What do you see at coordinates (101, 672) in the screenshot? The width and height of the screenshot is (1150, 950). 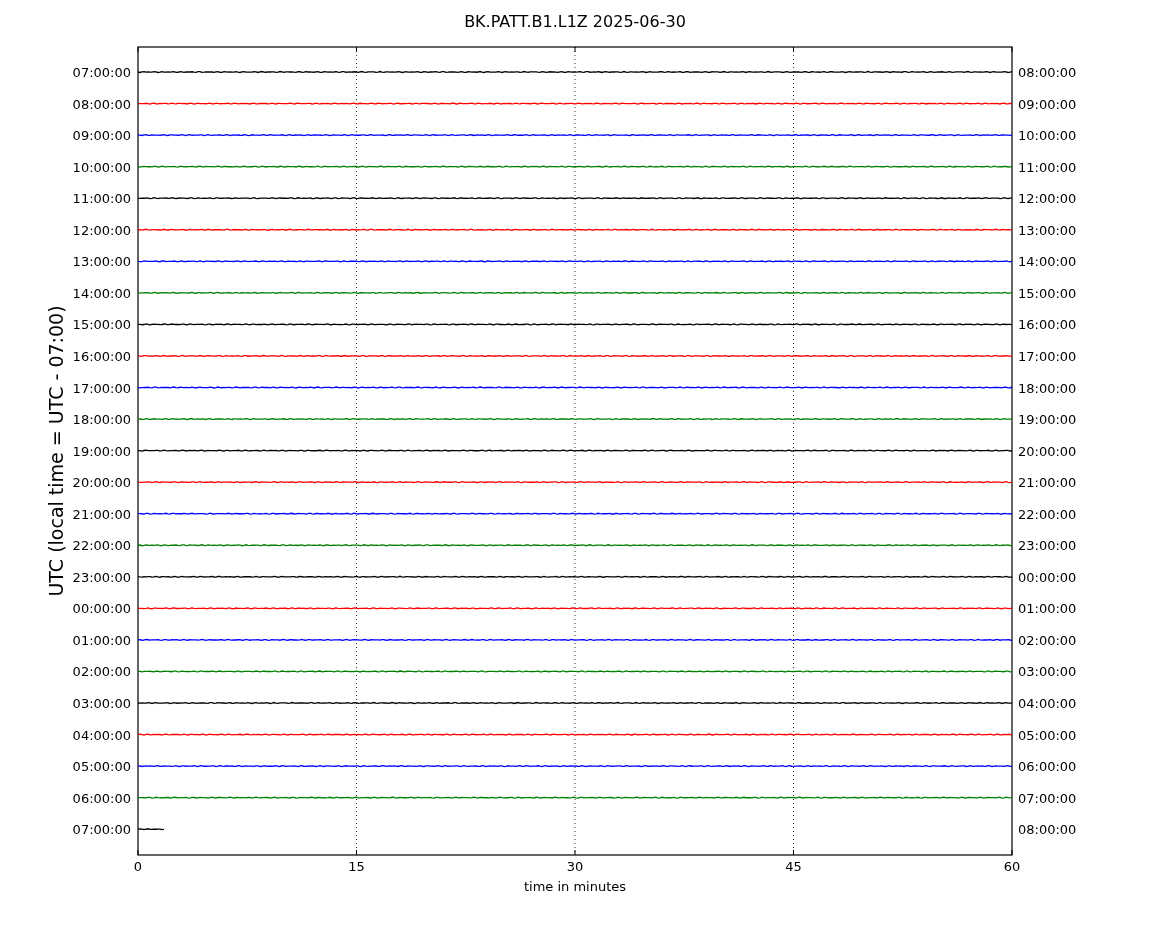 I see `left-time-label: 02:00:00` at bounding box center [101, 672].